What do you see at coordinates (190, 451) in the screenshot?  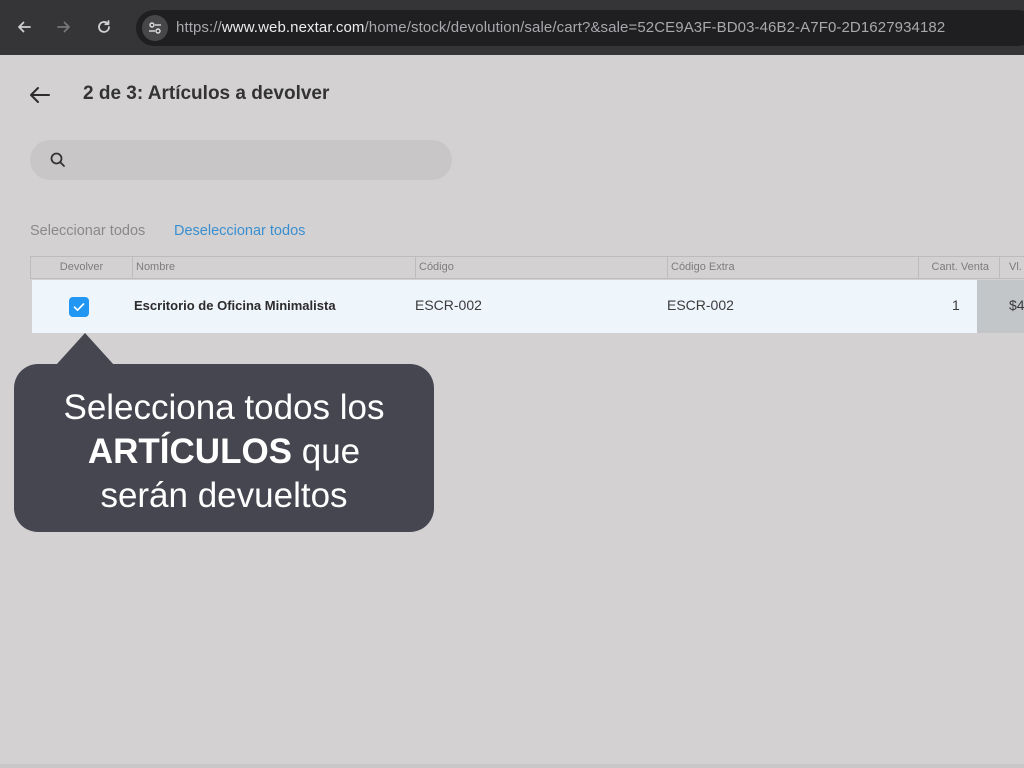 I see `tooltip-bold-word: ARTÍCULOS` at bounding box center [190, 451].